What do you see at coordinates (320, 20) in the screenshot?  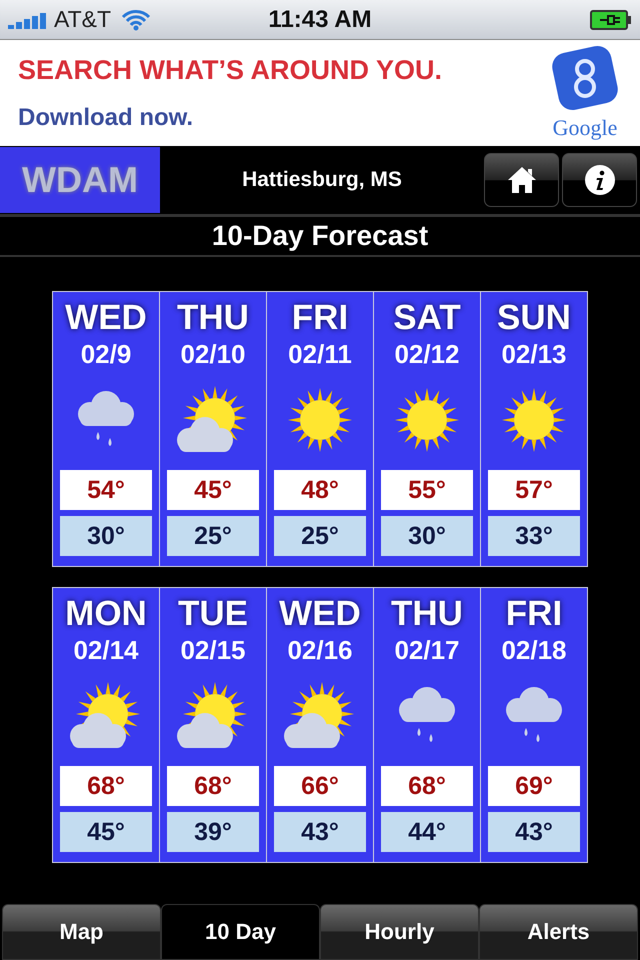 I see `clock-time: 11:43 AM` at bounding box center [320, 20].